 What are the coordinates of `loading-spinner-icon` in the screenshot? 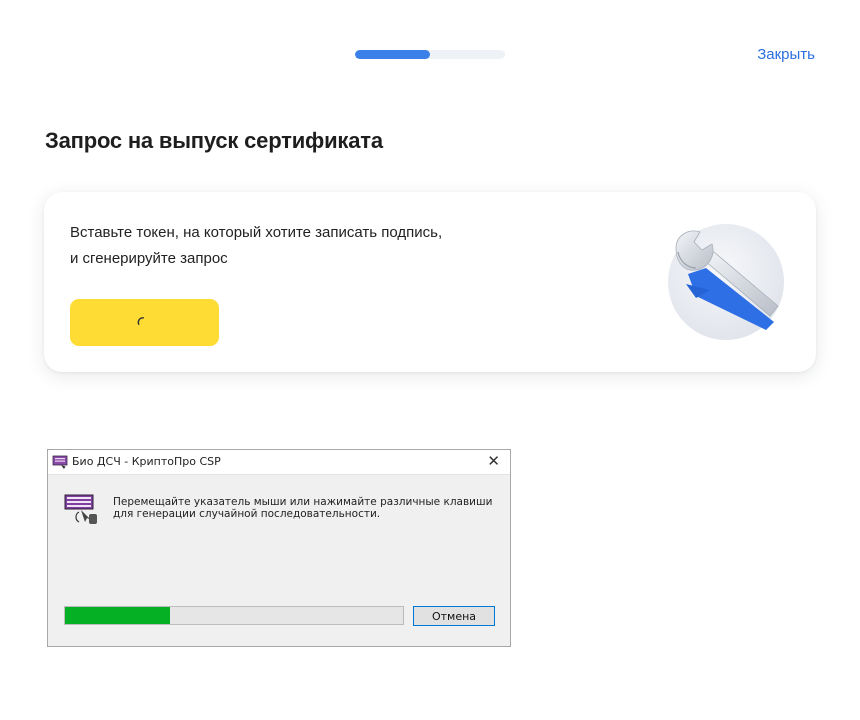 It's located at (141, 321).